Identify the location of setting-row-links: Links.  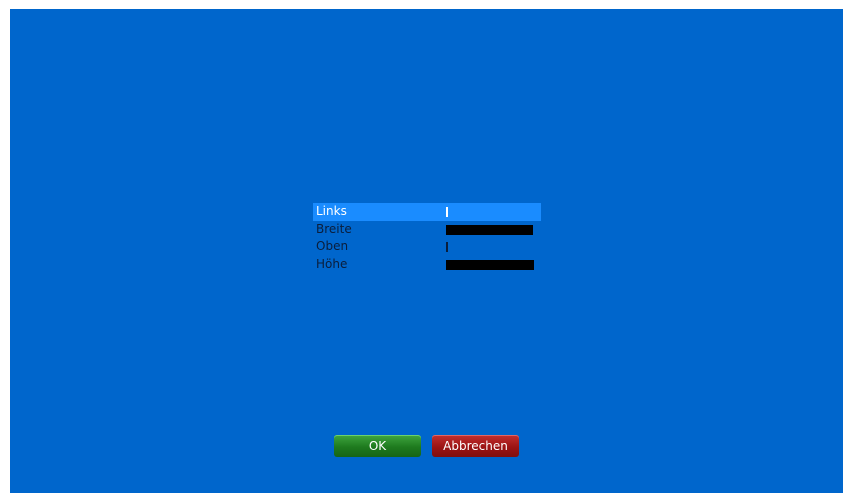
(427, 212).